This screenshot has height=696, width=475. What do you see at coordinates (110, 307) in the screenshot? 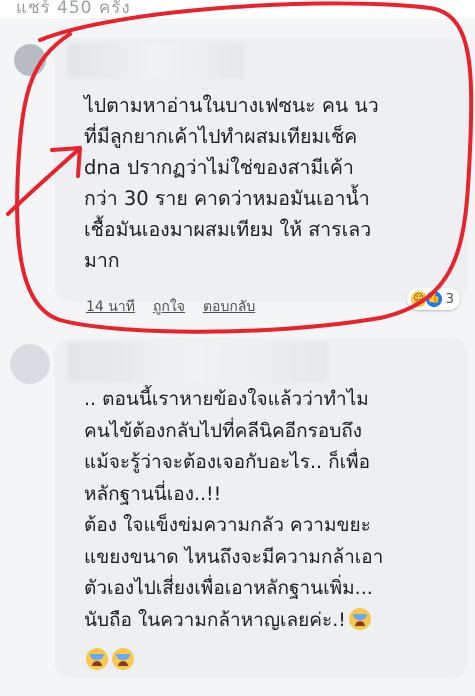
I see `comment-time: 14 นาที` at bounding box center [110, 307].